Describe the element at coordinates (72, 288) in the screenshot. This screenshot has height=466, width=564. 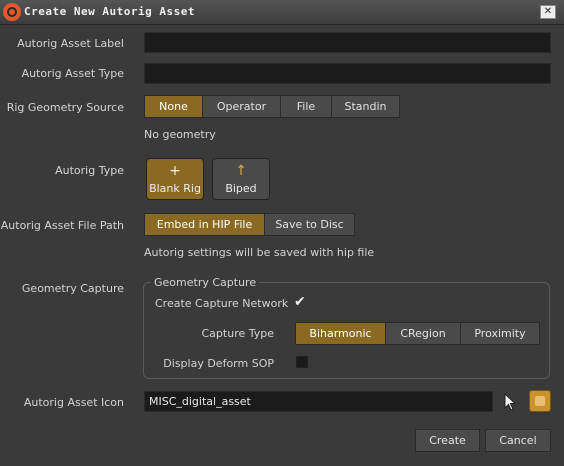
I see `geometry-capture-label: Geometry Capture` at that location.